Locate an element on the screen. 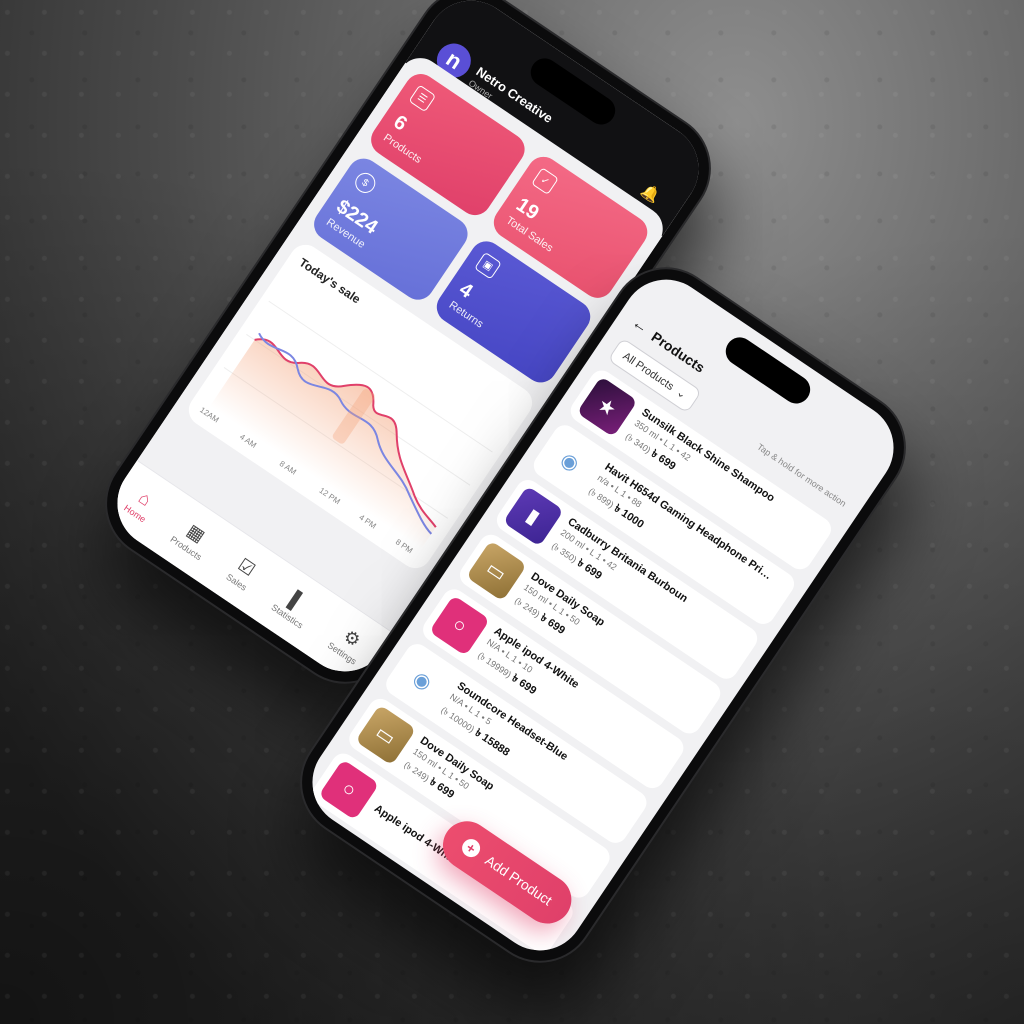 This screenshot has width=1024, height=1024. tab-settings: ⚙ Settings is located at coordinates (348, 643).